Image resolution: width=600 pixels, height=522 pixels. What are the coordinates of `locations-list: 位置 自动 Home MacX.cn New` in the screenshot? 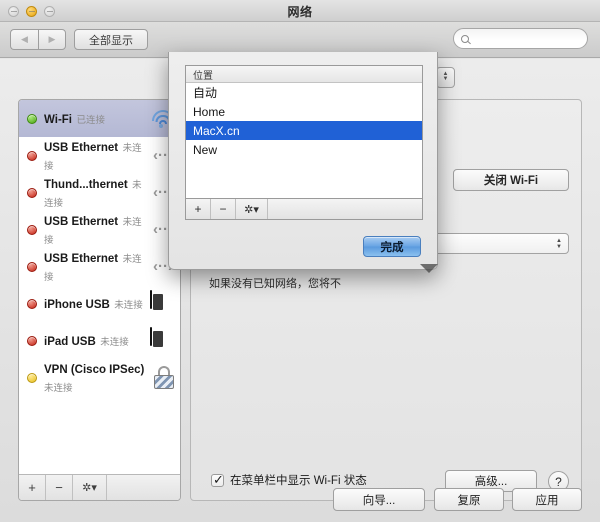 It's located at (304, 132).